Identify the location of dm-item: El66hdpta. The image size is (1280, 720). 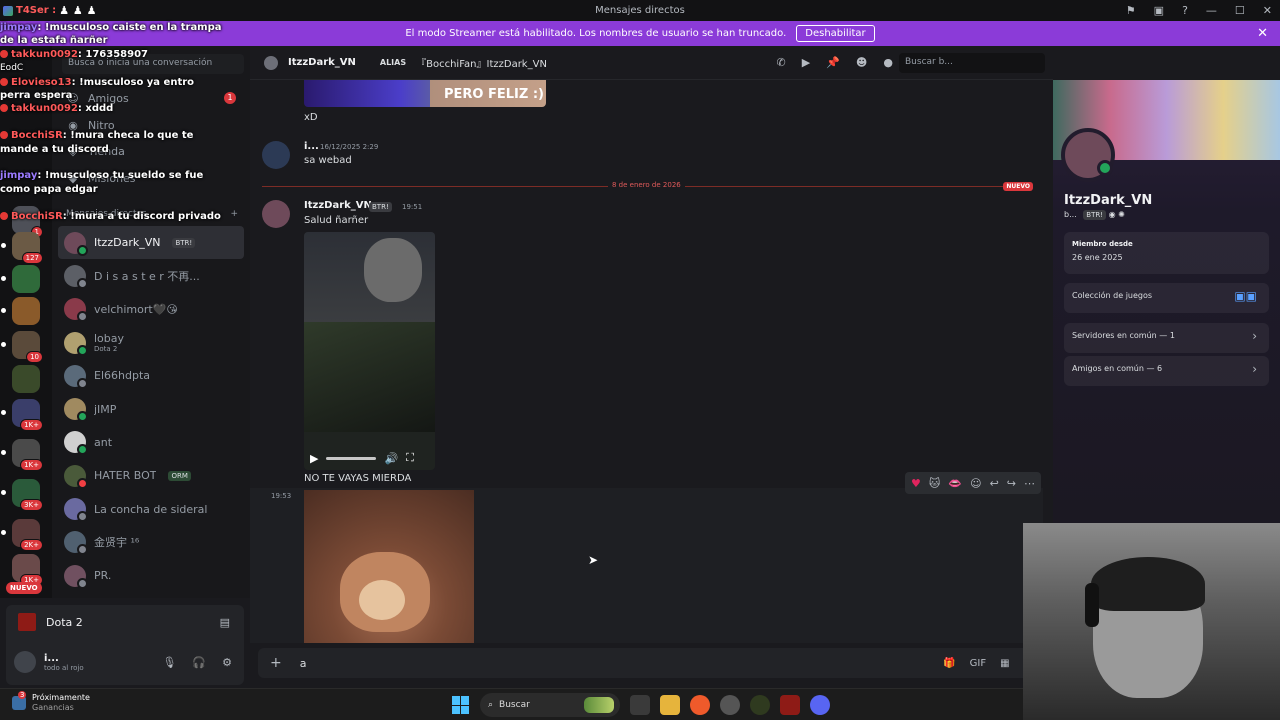
(151, 375).